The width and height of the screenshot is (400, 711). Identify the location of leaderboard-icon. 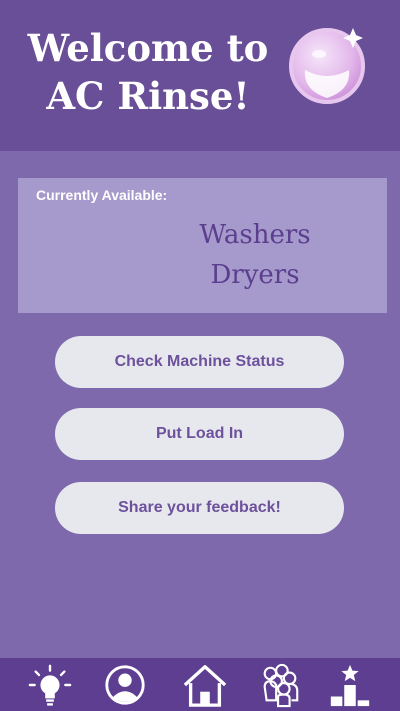
(350, 685).